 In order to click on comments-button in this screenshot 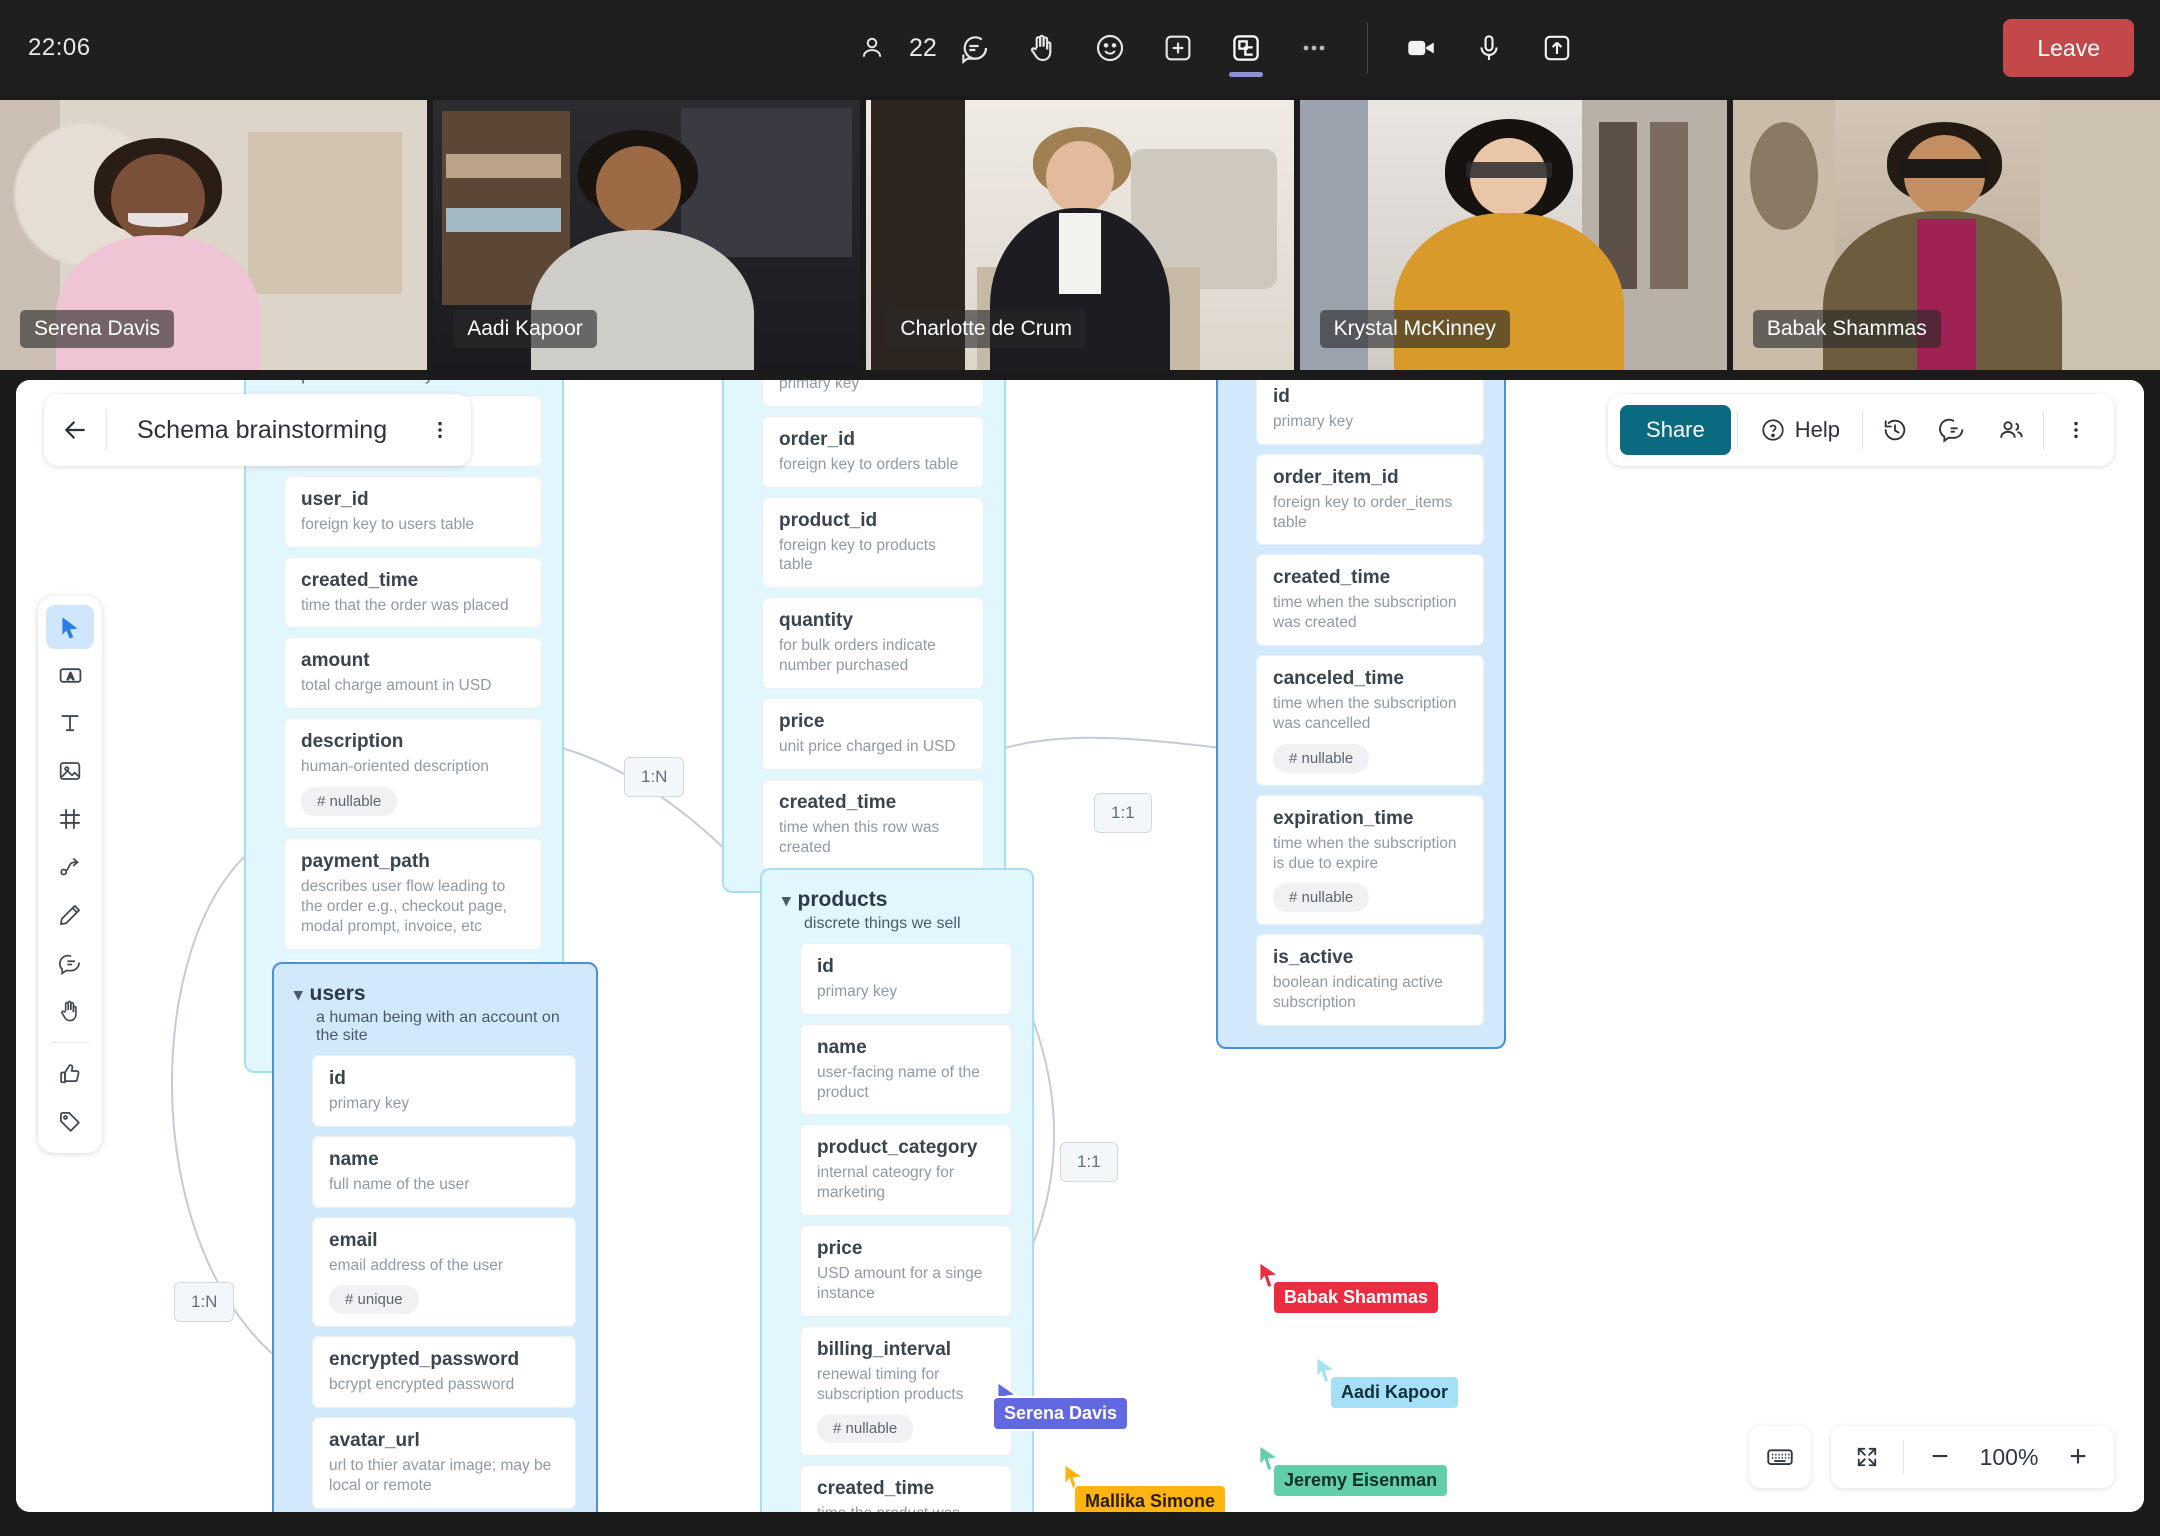, I will do `click(1953, 430)`.